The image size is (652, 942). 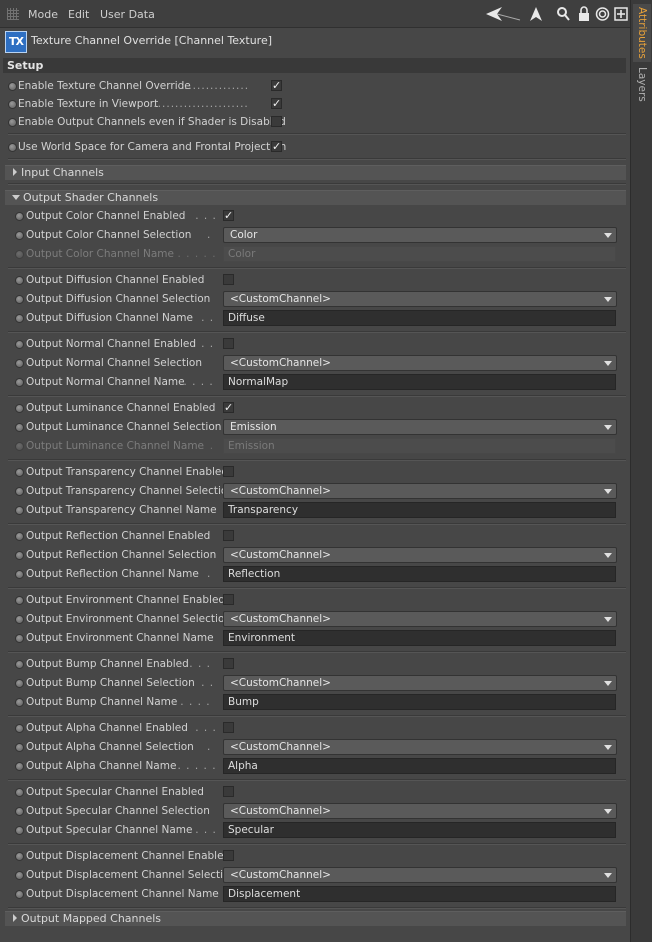 What do you see at coordinates (280, 363) in the screenshot?
I see `dropdown-value: <CustomChannel>` at bounding box center [280, 363].